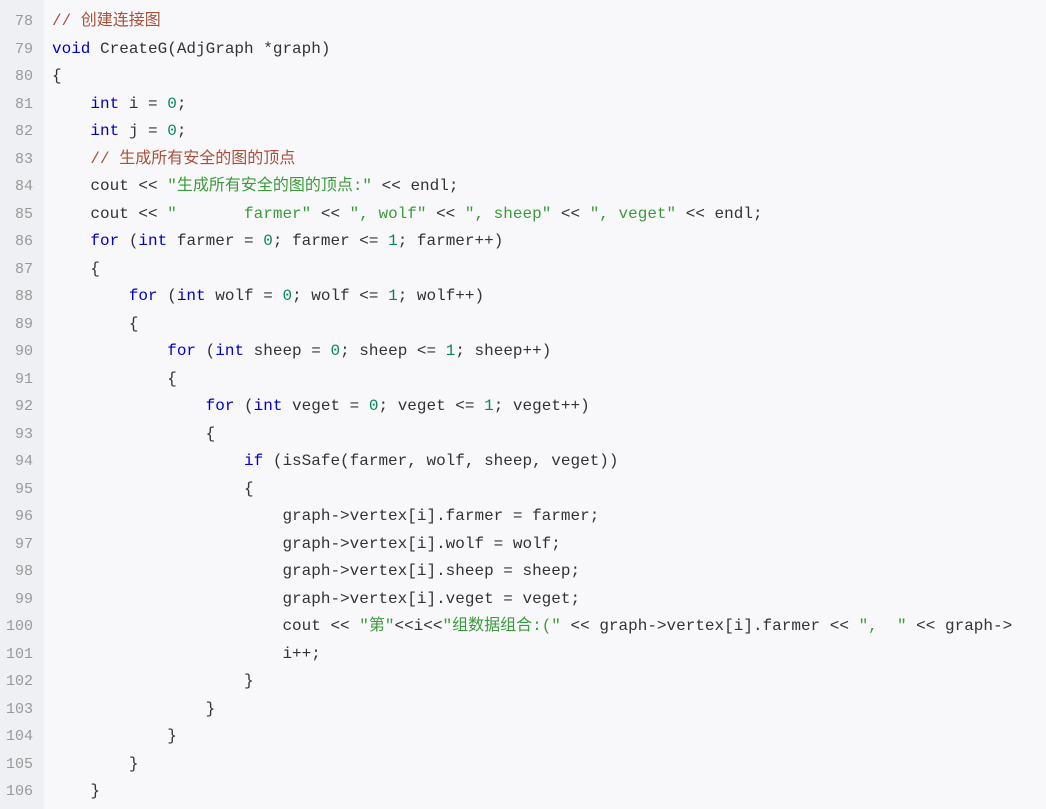  What do you see at coordinates (19, 737) in the screenshot?
I see `line-number: 104` at bounding box center [19, 737].